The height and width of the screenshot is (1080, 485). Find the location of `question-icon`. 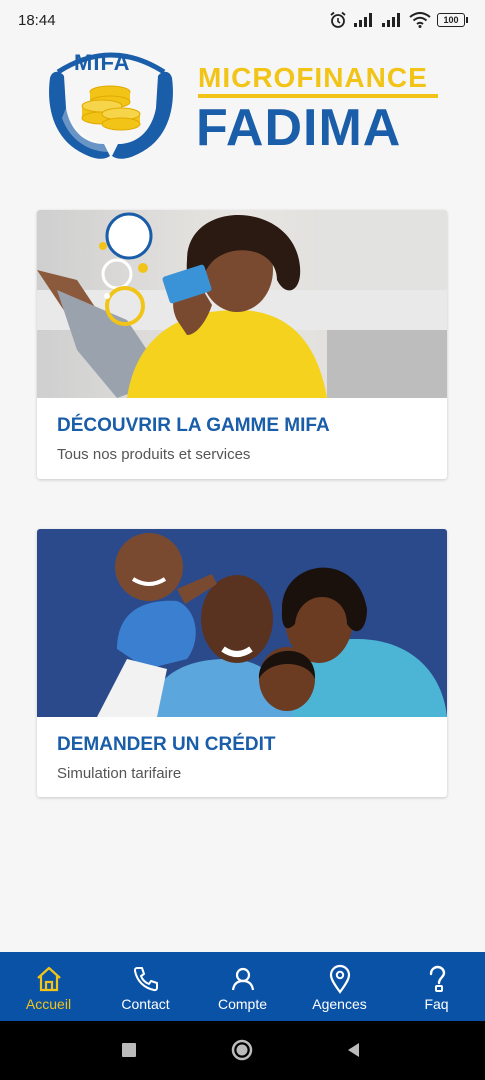

question-icon is located at coordinates (437, 978).